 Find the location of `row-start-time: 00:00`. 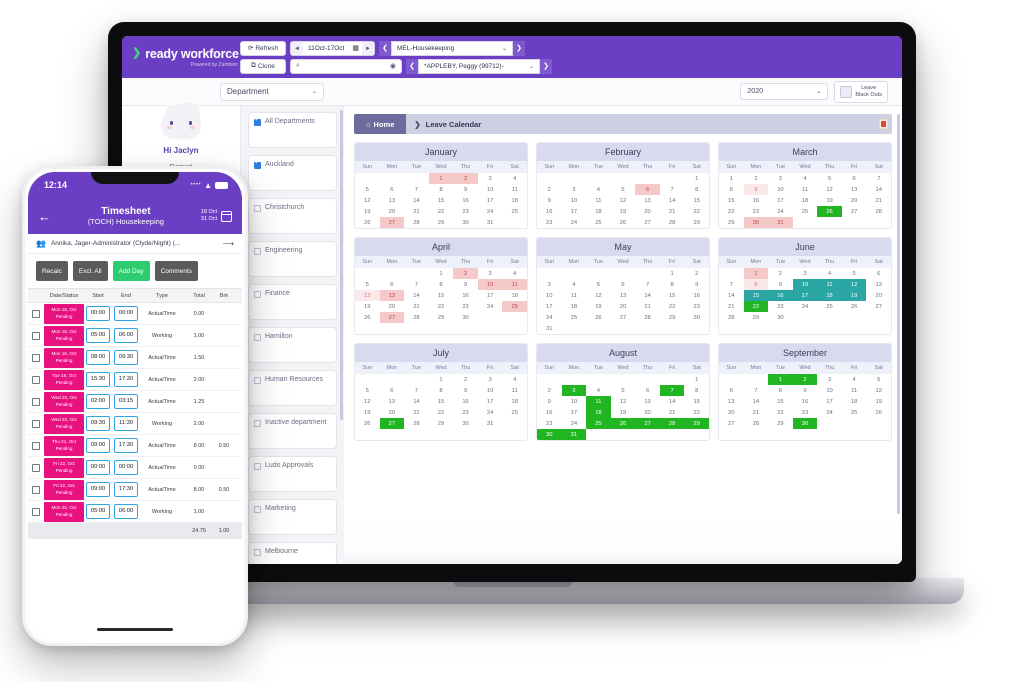

row-start-time: 00:00 is located at coordinates (98, 467).